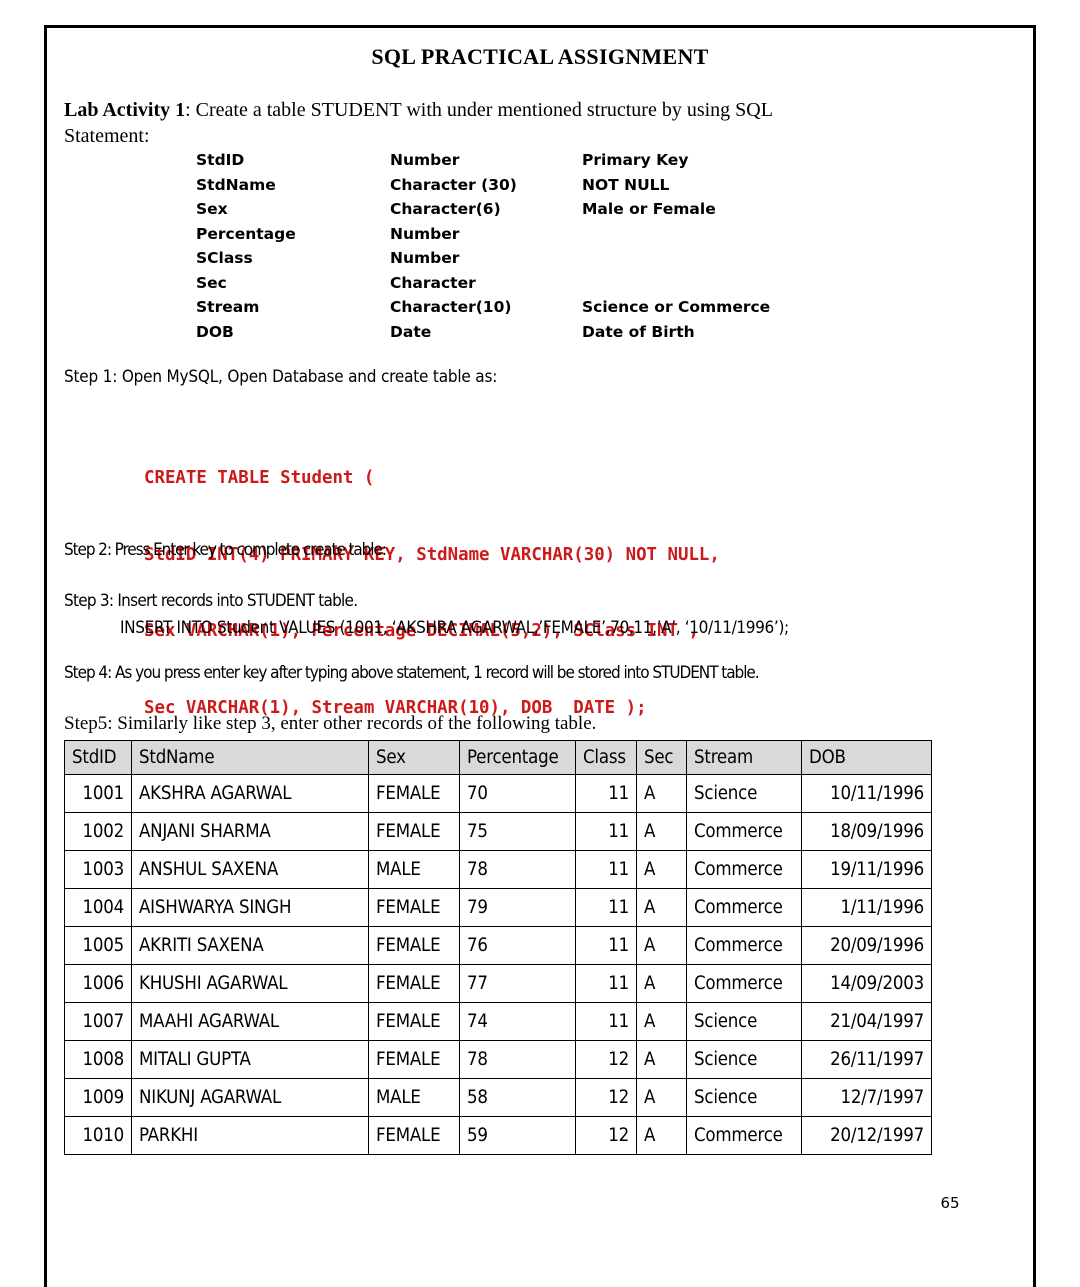 The image size is (1080, 1287). What do you see at coordinates (414, 757) in the screenshot?
I see `column-header-sex: Sex` at bounding box center [414, 757].